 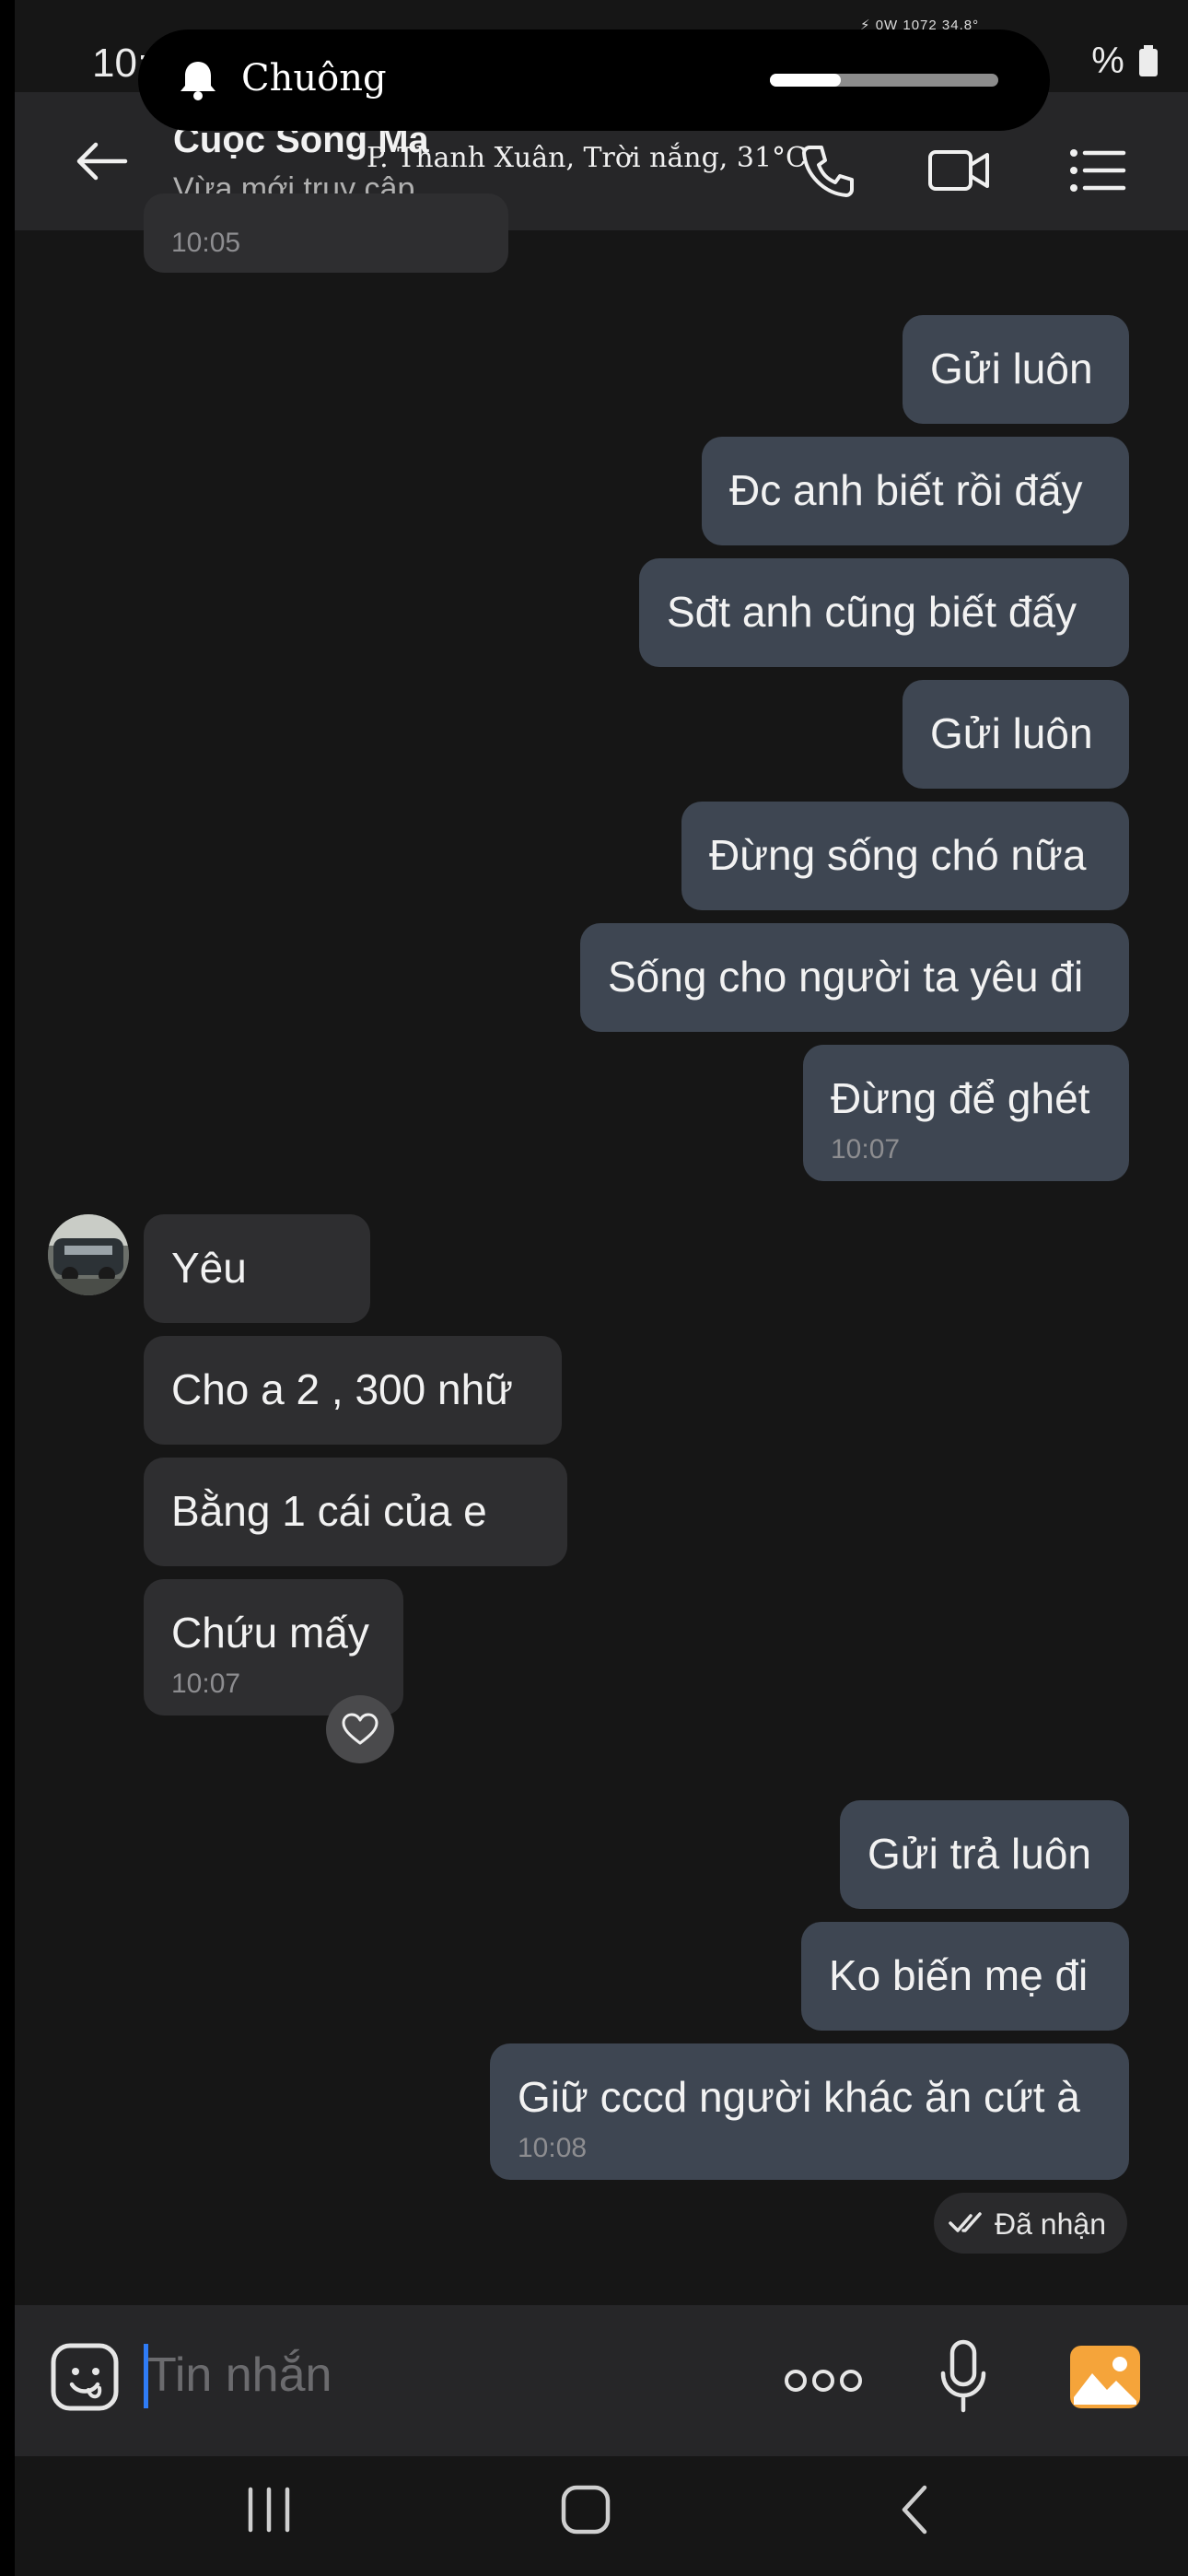 I want to click on message-composer: Tin nhắn, so click(x=601, y=2380).